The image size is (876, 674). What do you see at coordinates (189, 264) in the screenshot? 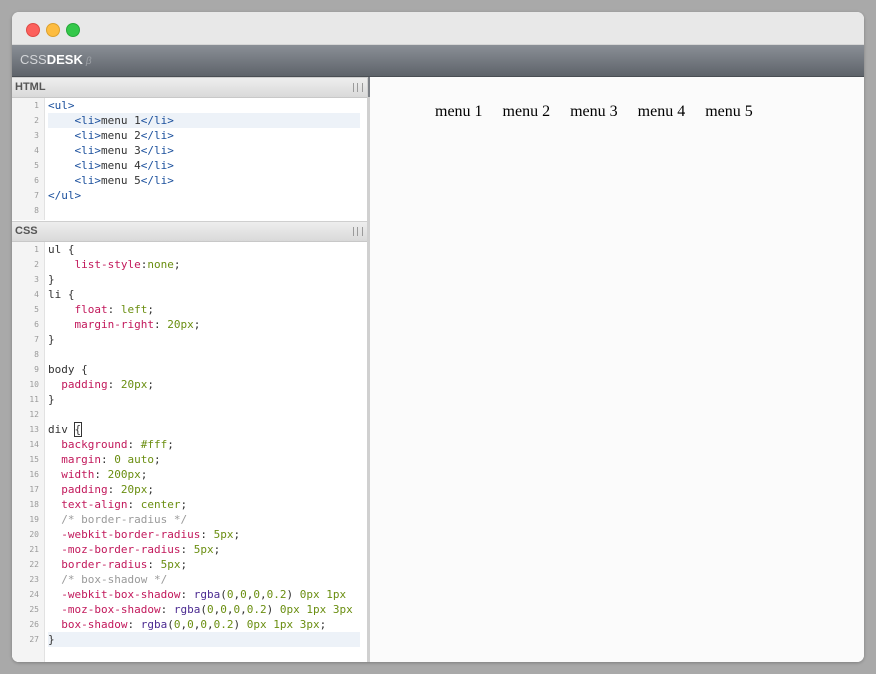
I see `code-line: 2 list-style:none;` at bounding box center [189, 264].